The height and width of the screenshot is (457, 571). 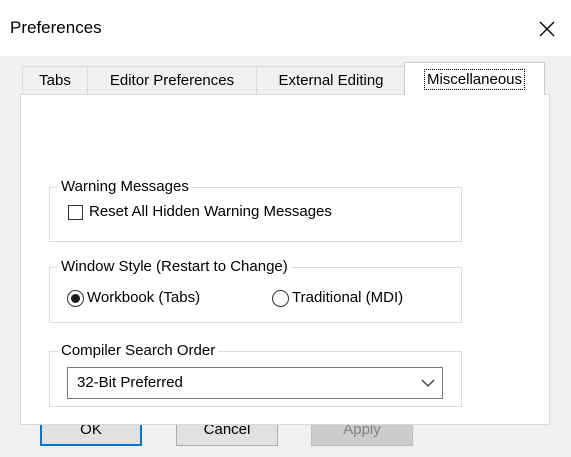 I want to click on workbook-radio, so click(x=75, y=298).